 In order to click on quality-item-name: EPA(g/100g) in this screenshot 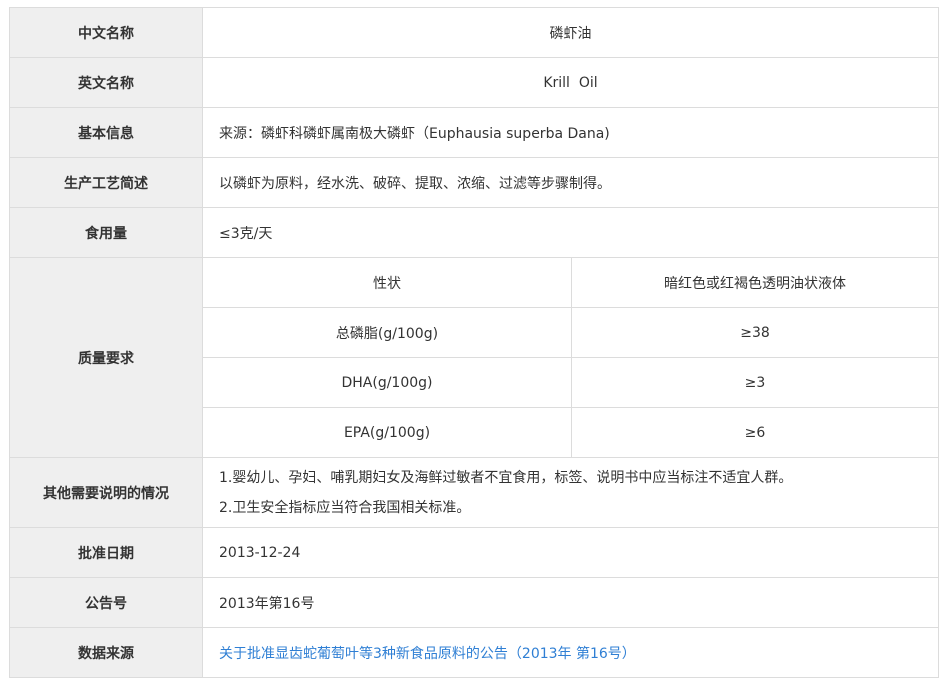, I will do `click(387, 432)`.